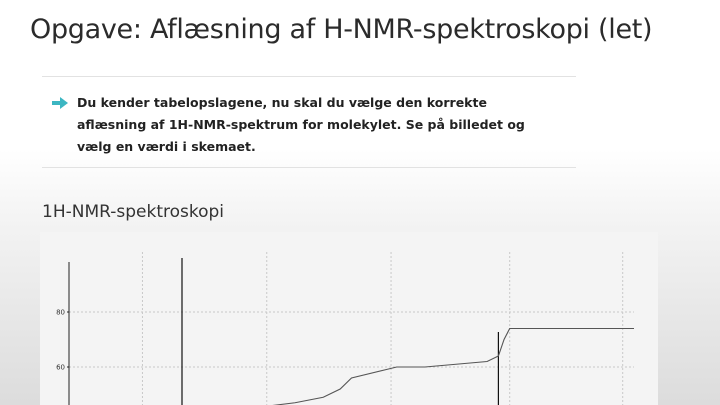 The height and width of the screenshot is (405, 720). Describe the element at coordinates (60, 313) in the screenshot. I see `y-tick-label: 80` at that location.